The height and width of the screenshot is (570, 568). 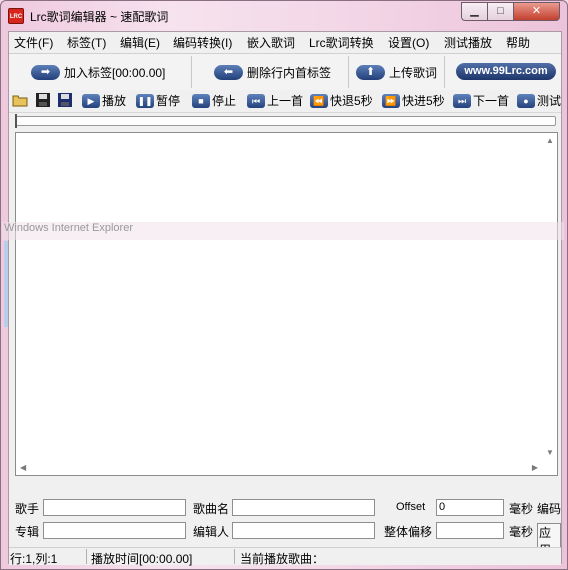 I want to click on add-tag-button: ➡ 加入标签[00:00.00], so click(x=111, y=72).